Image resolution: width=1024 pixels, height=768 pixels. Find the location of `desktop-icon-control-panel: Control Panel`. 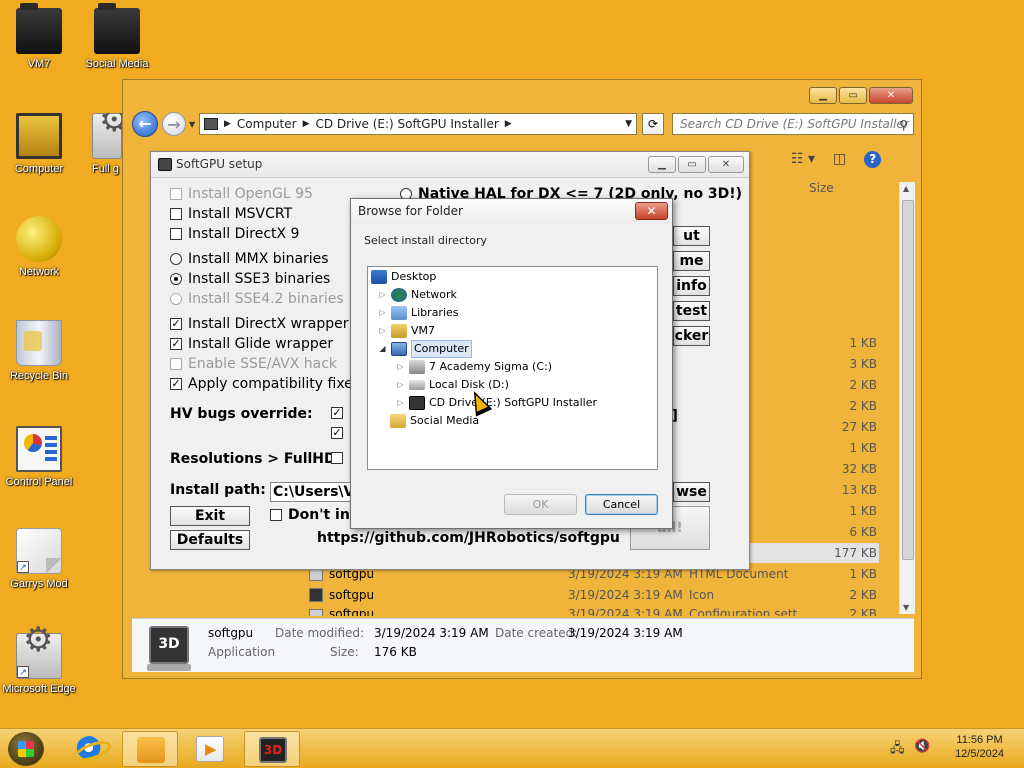

desktop-icon-control-panel: Control Panel is located at coordinates (39, 457).